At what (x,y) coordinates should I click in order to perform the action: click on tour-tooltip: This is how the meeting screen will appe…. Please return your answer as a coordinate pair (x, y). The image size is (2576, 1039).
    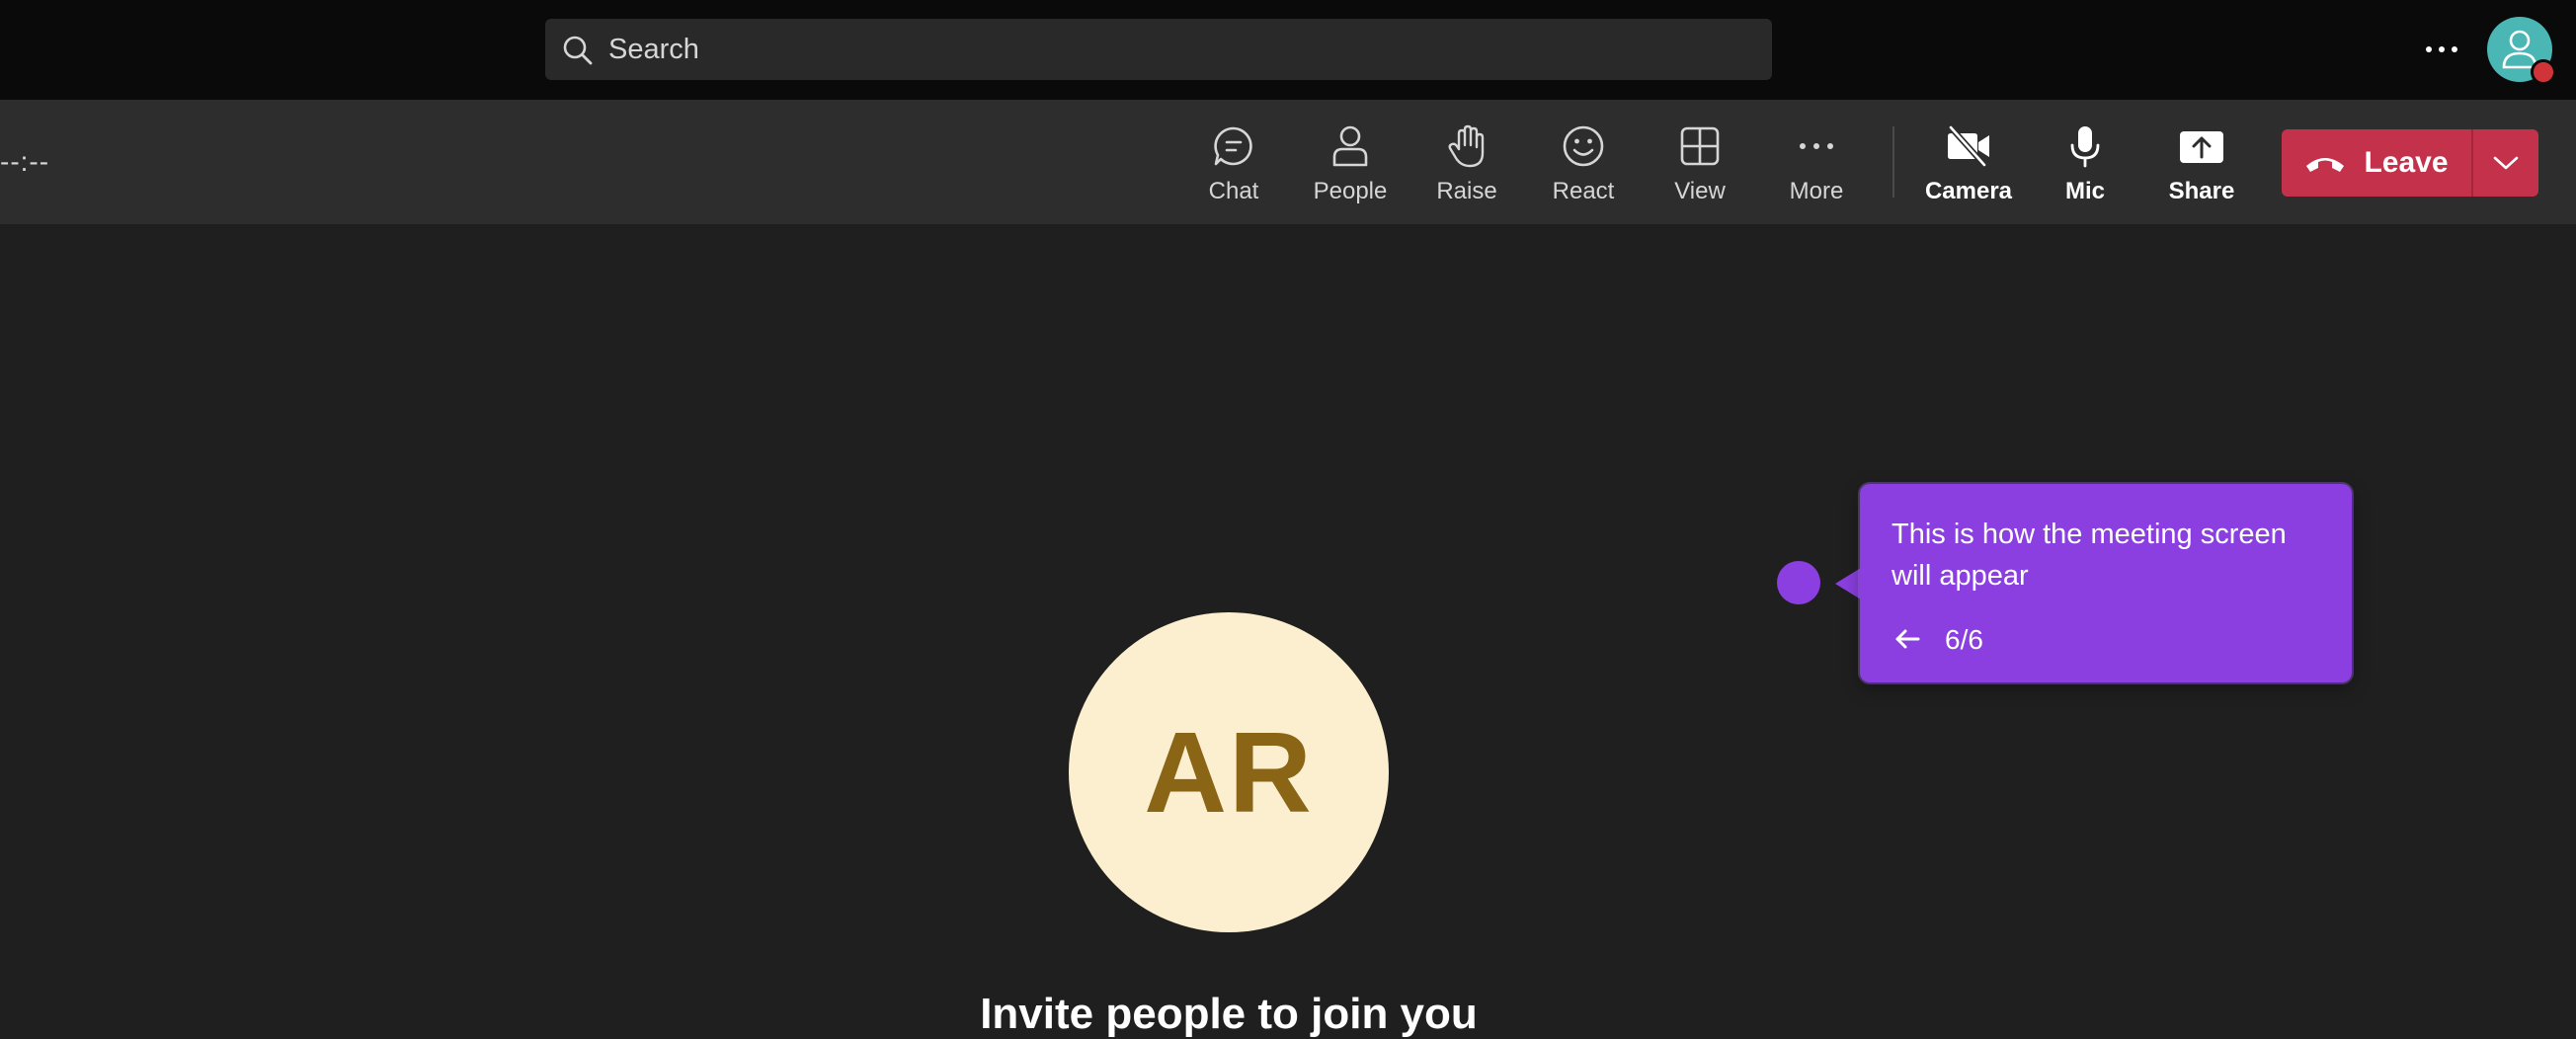
    Looking at the image, I should click on (2106, 583).